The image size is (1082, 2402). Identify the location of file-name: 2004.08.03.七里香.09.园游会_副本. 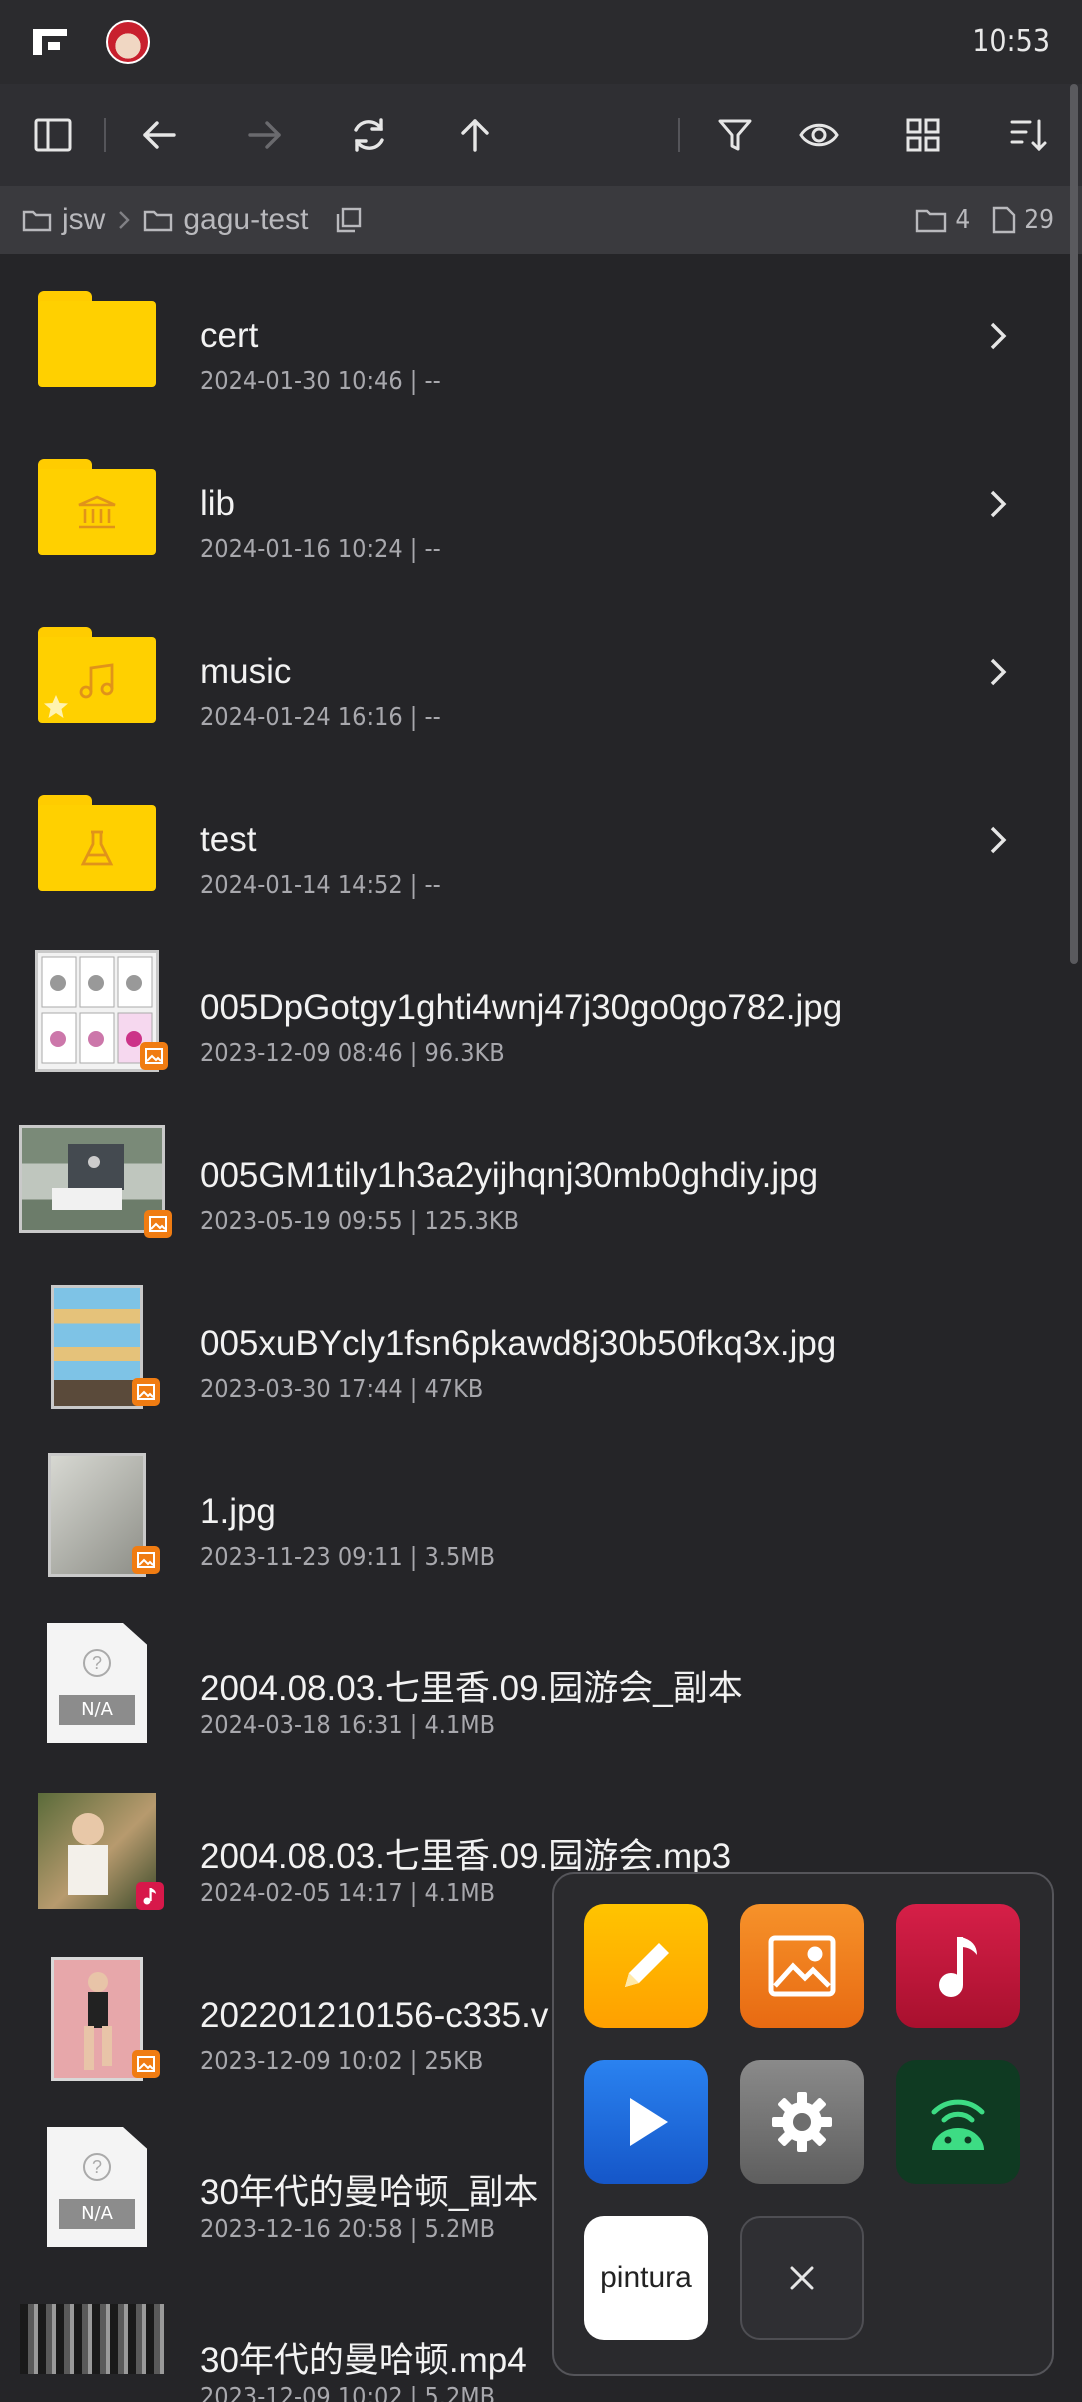
(471, 1688).